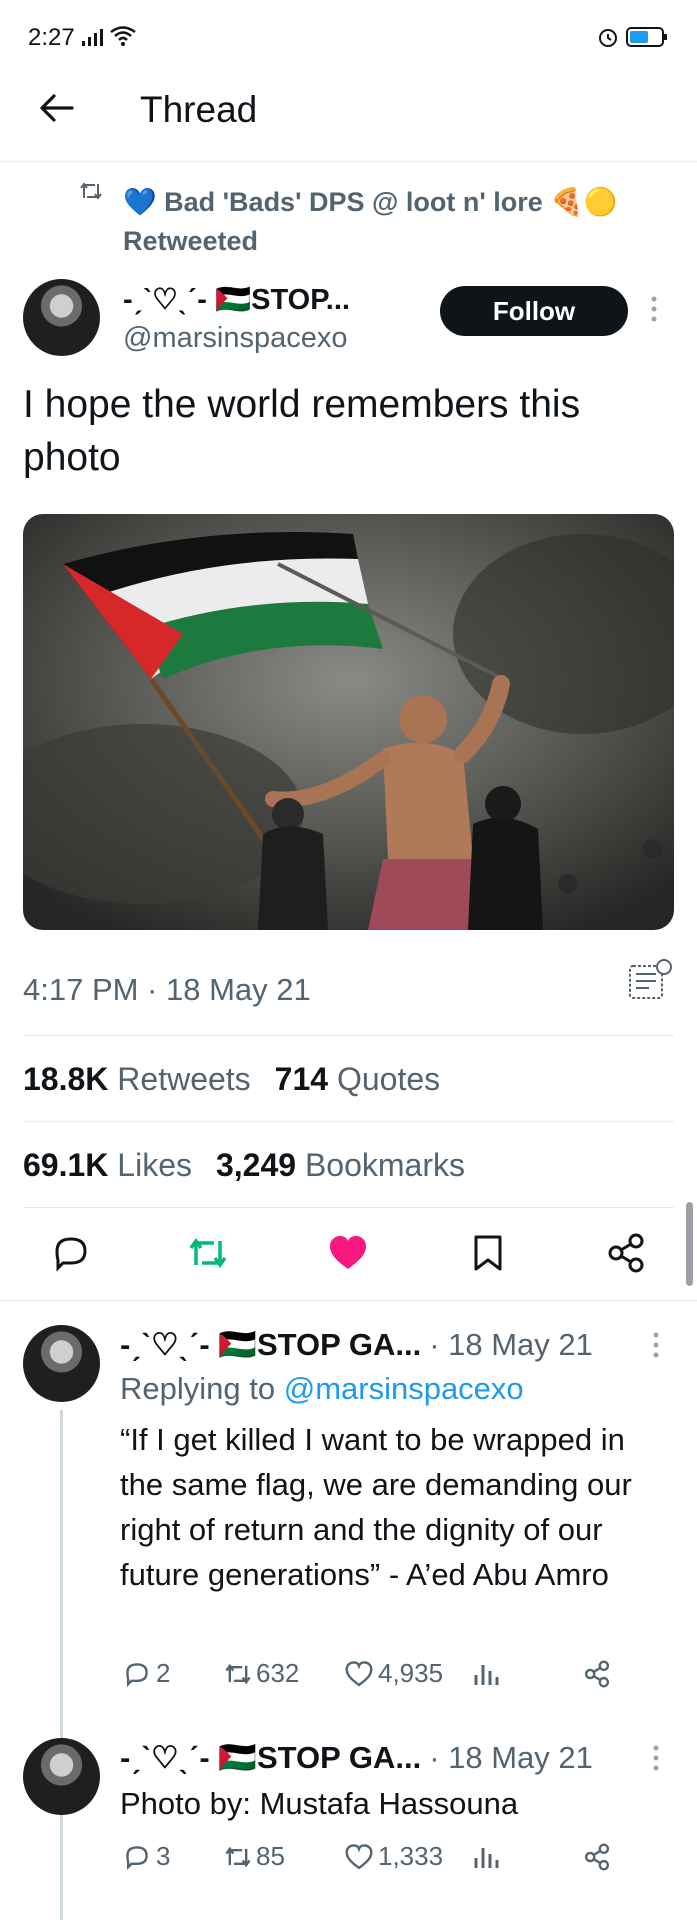 The image size is (697, 1920). Describe the element at coordinates (534, 311) in the screenshot. I see `follow-button: Follow` at that location.